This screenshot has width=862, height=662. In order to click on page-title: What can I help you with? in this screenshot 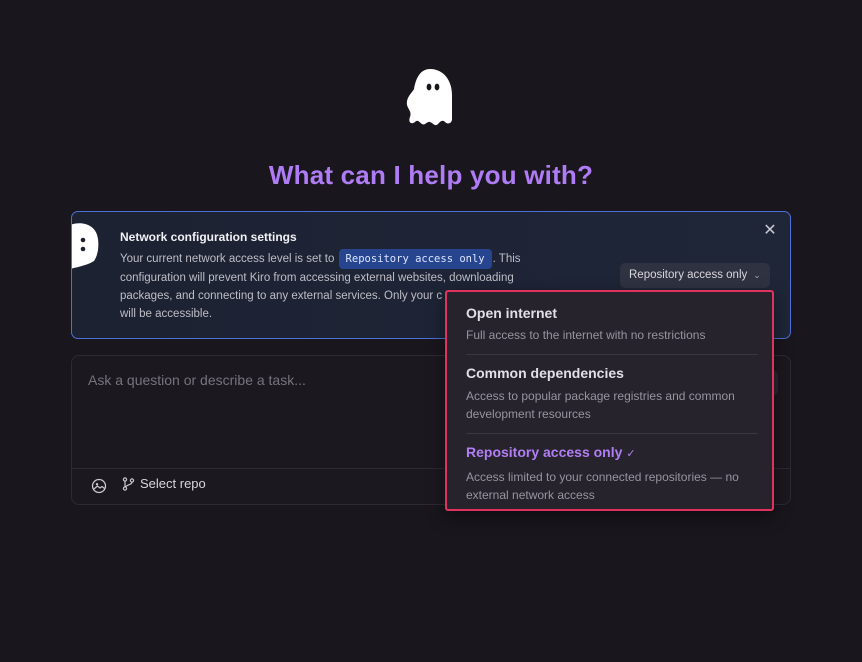, I will do `click(431, 175)`.